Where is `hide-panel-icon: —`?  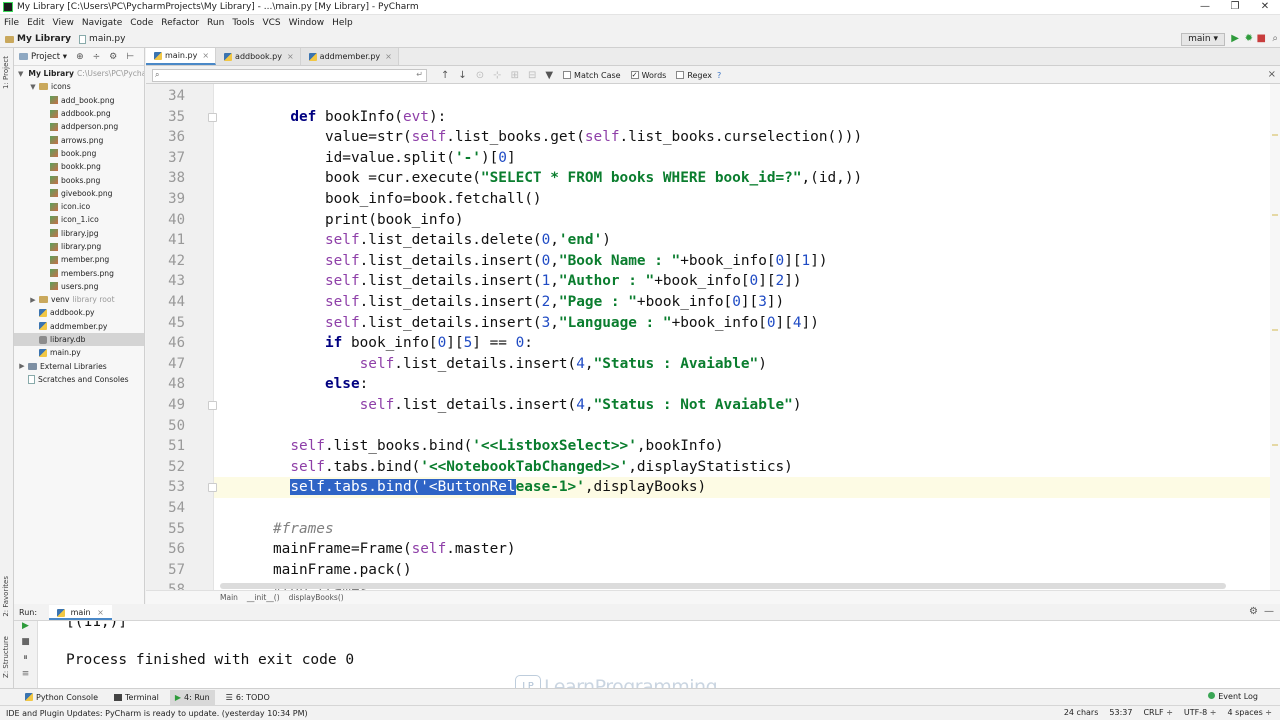 hide-panel-icon: — is located at coordinates (1269, 611).